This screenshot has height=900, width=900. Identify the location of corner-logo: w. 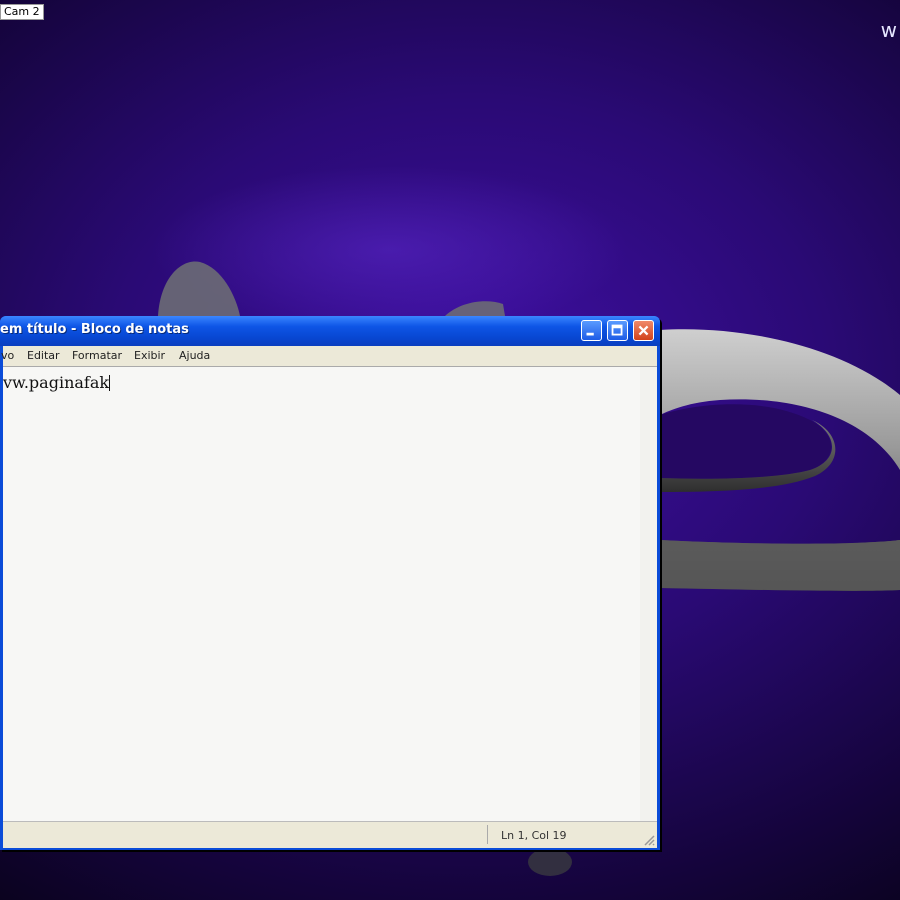
(888, 30).